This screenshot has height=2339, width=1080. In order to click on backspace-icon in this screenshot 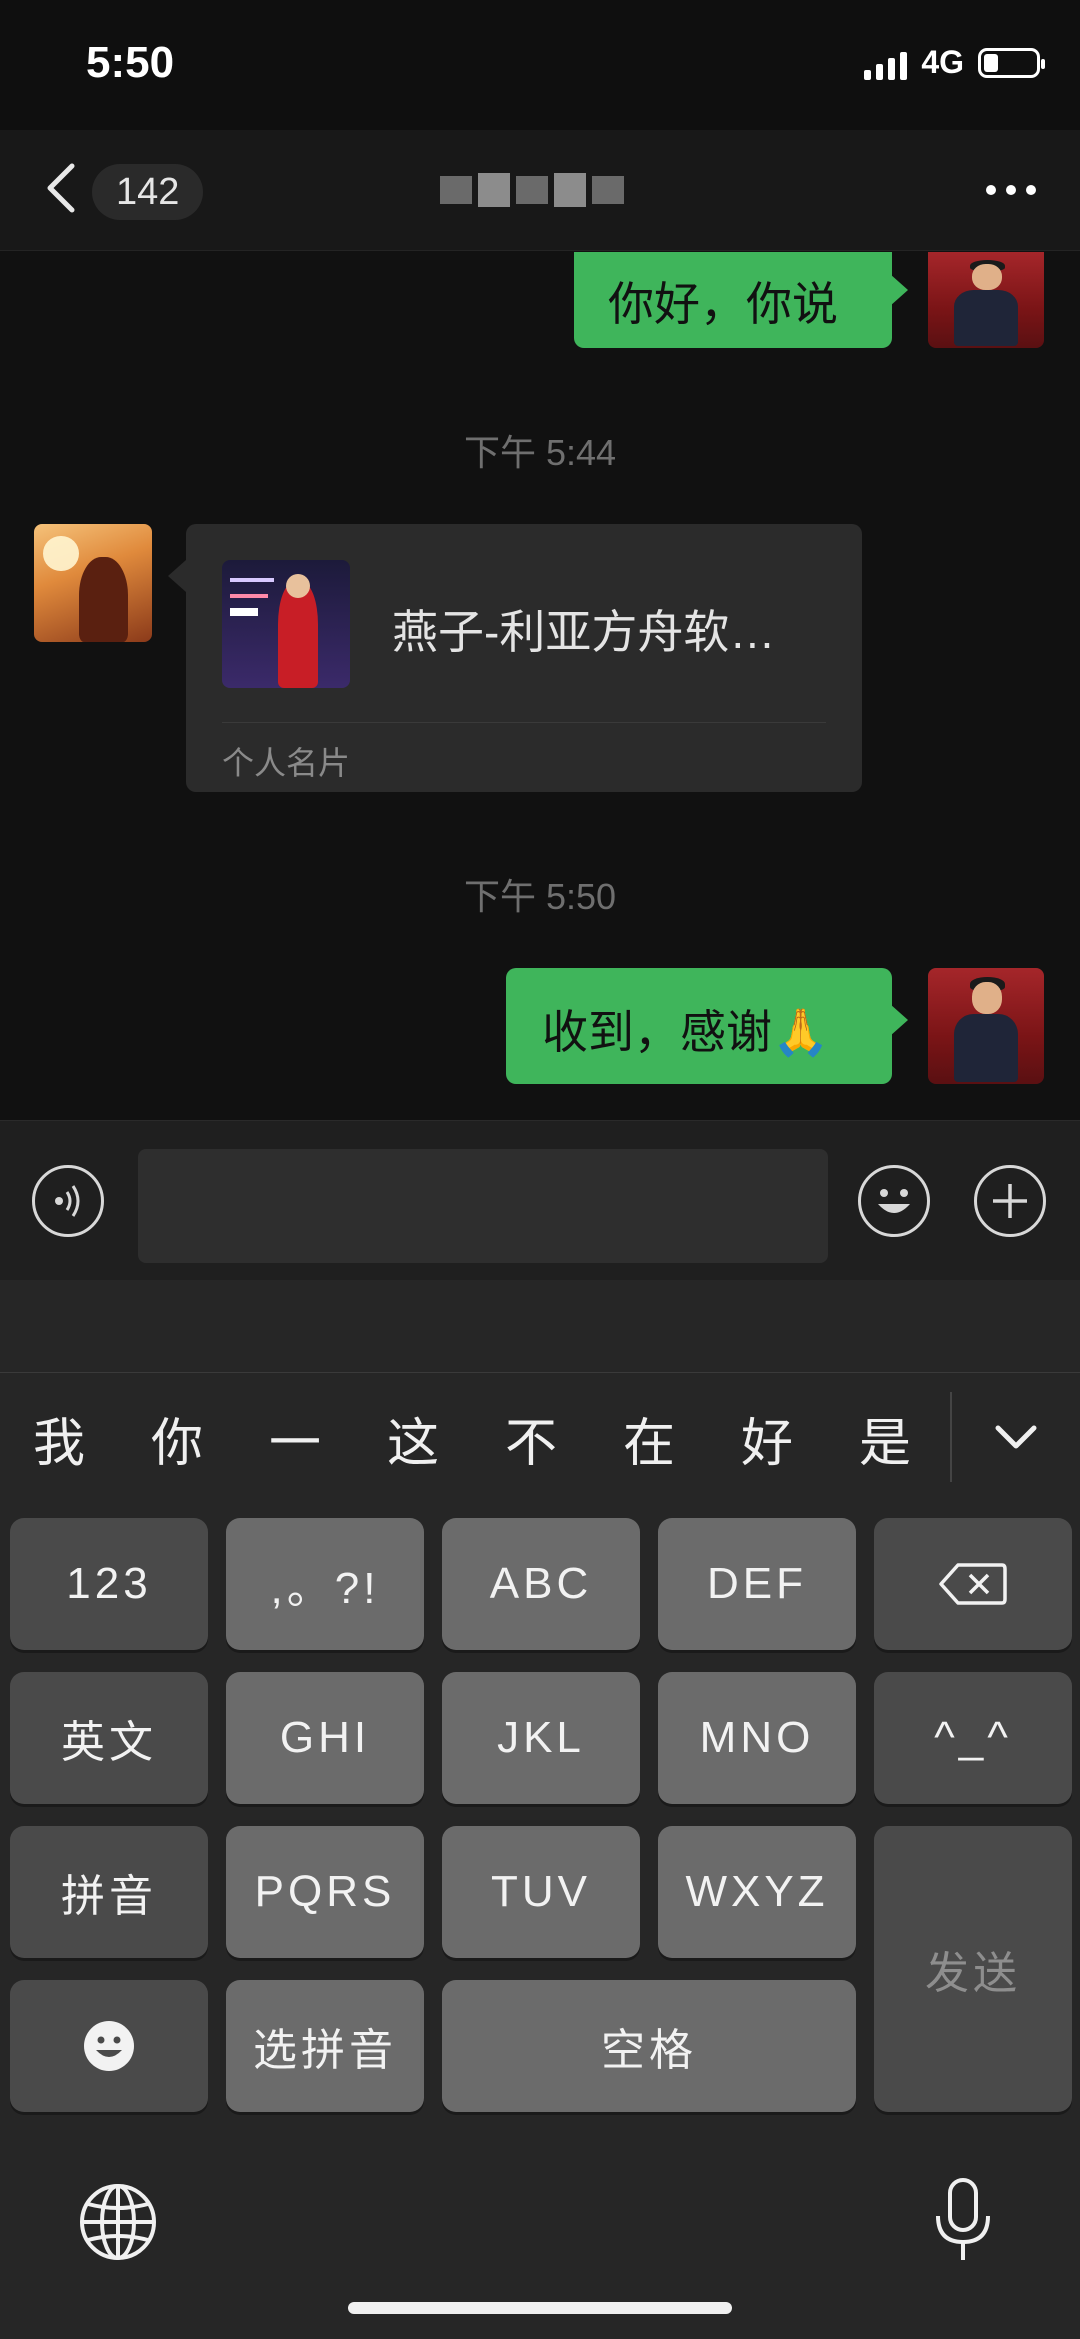, I will do `click(973, 1584)`.